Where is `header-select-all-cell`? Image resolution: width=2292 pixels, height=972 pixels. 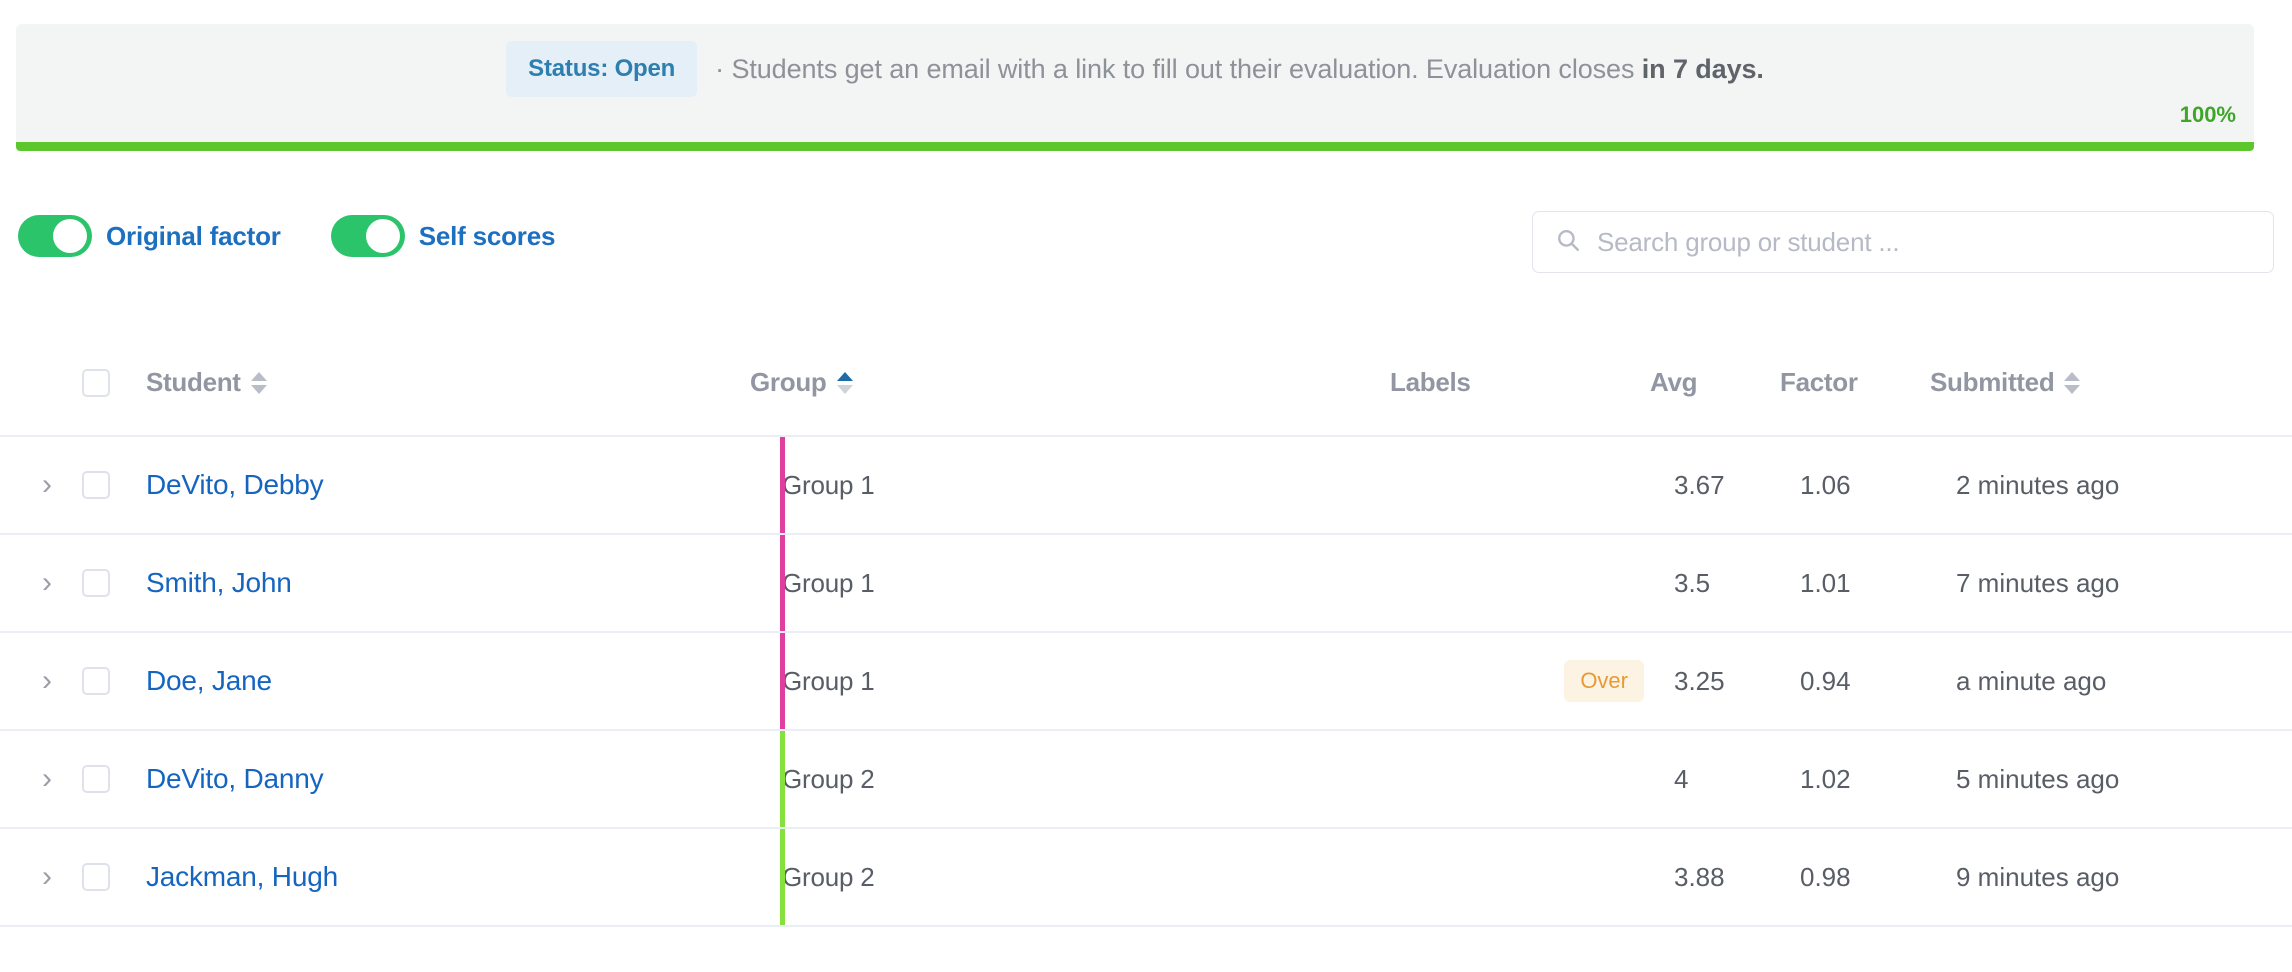
header-select-all-cell is located at coordinates (96, 382).